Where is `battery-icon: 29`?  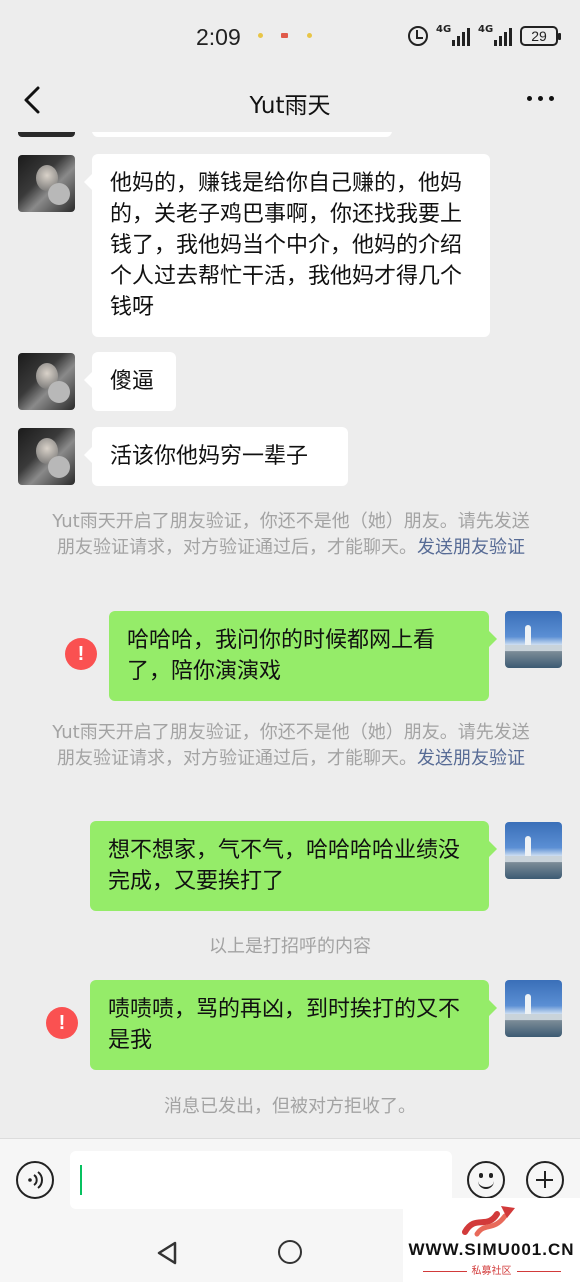 battery-icon: 29 is located at coordinates (540, 36).